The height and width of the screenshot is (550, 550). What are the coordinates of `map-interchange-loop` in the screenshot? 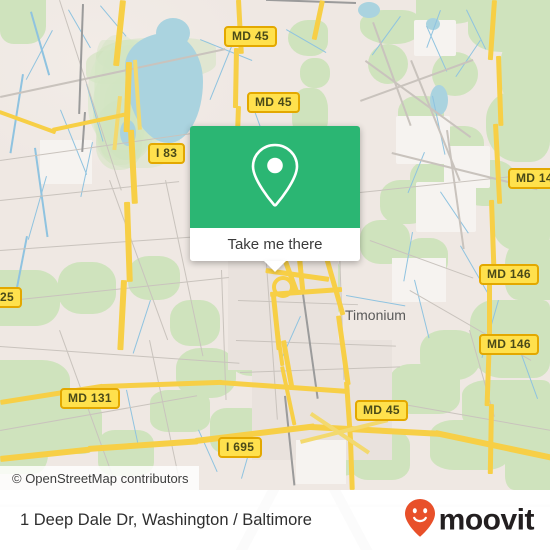 It's located at (283, 287).